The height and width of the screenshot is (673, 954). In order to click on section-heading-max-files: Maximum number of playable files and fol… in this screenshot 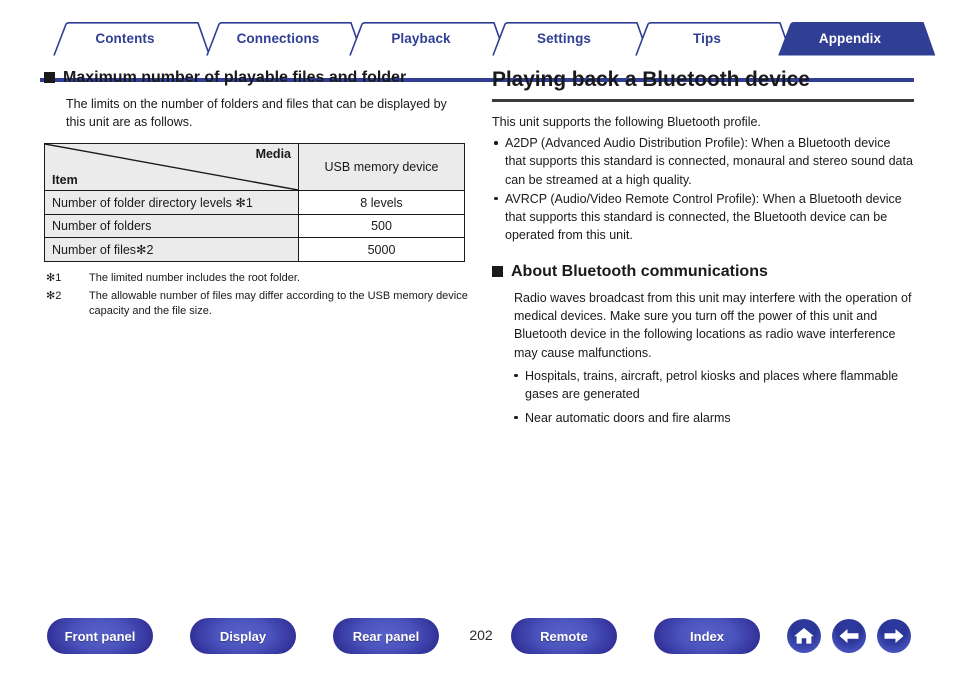, I will do `click(256, 77)`.